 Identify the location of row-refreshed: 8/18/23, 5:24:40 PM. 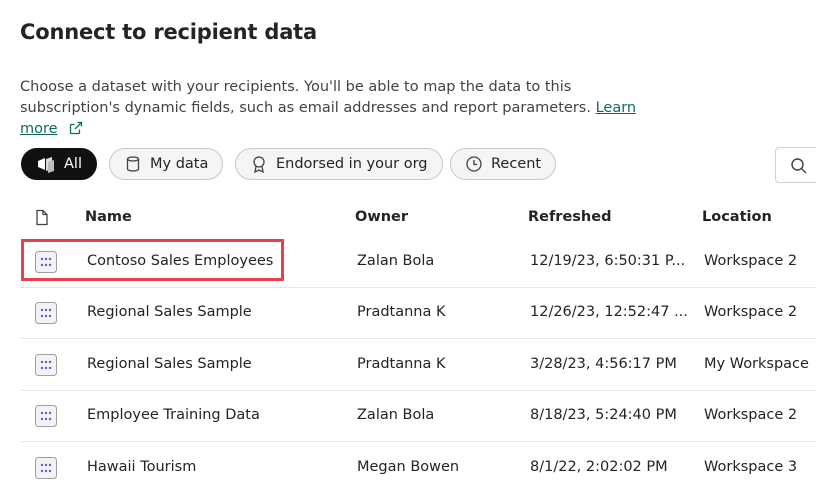
(603, 415).